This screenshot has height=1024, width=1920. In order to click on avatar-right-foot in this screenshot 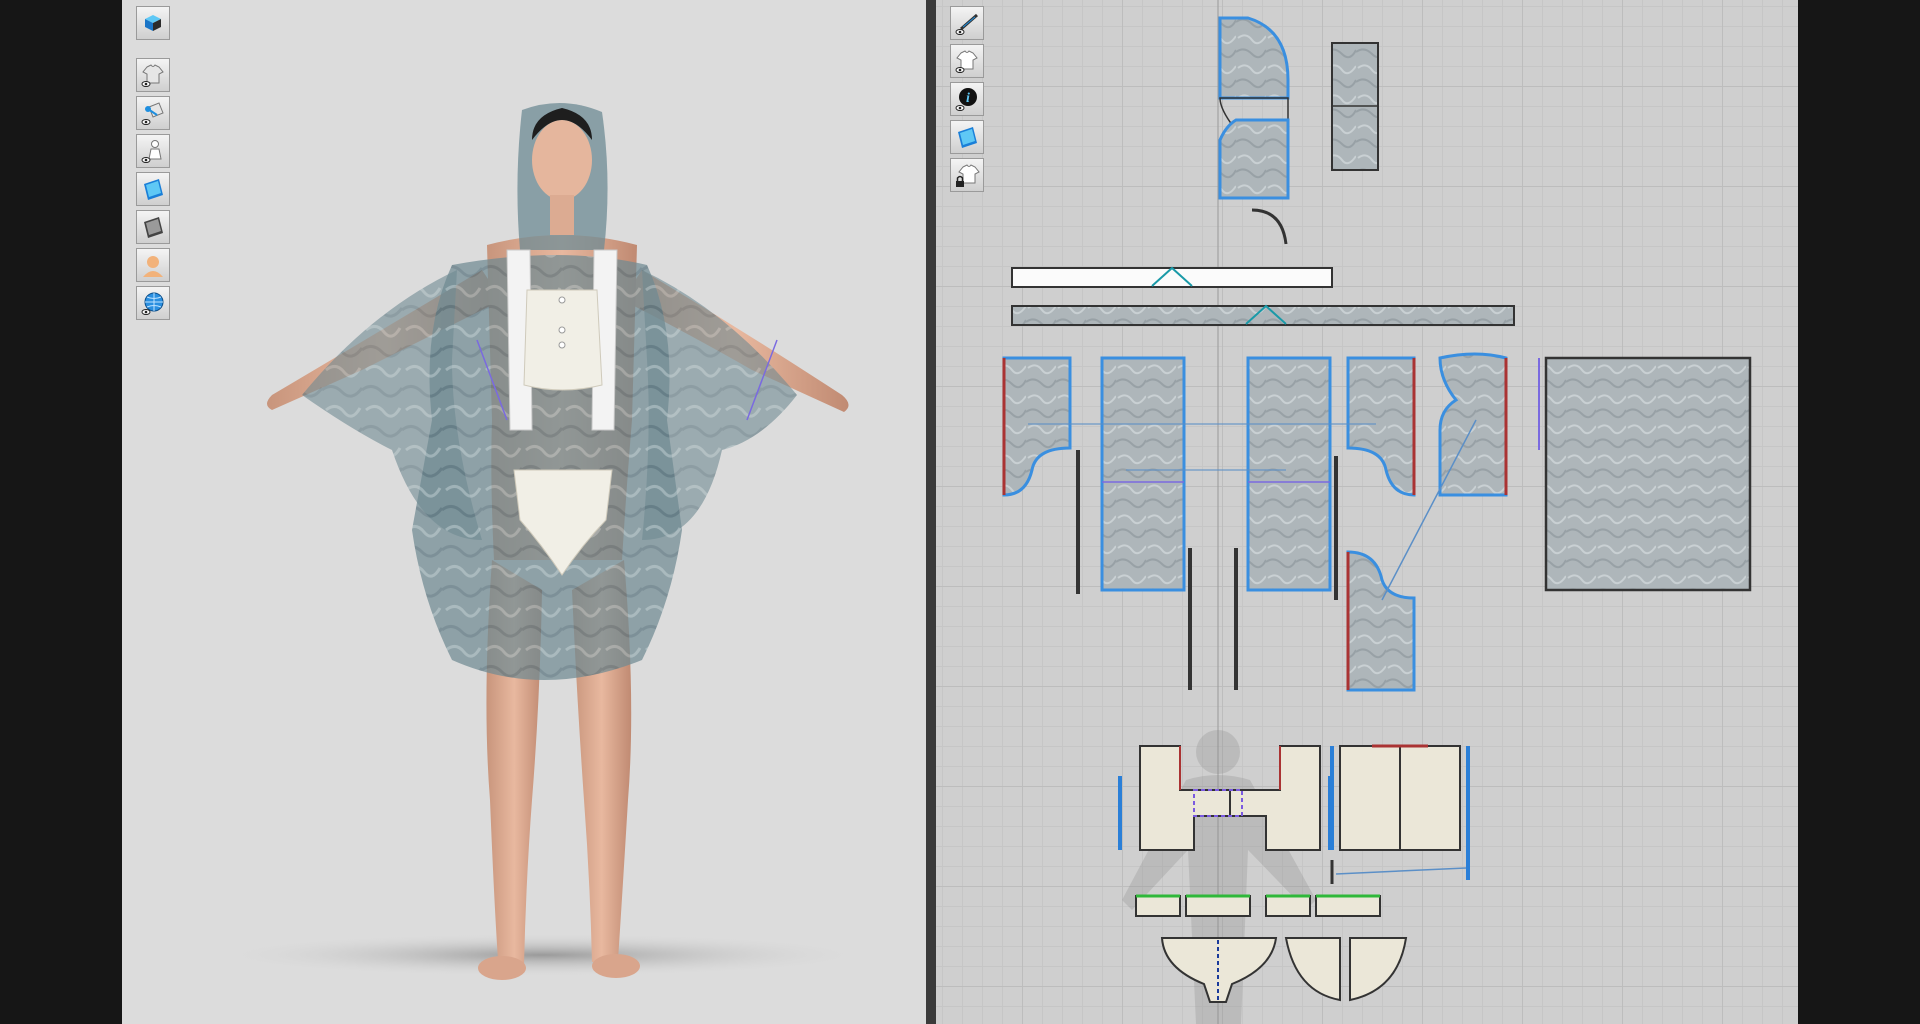, I will do `click(616, 966)`.